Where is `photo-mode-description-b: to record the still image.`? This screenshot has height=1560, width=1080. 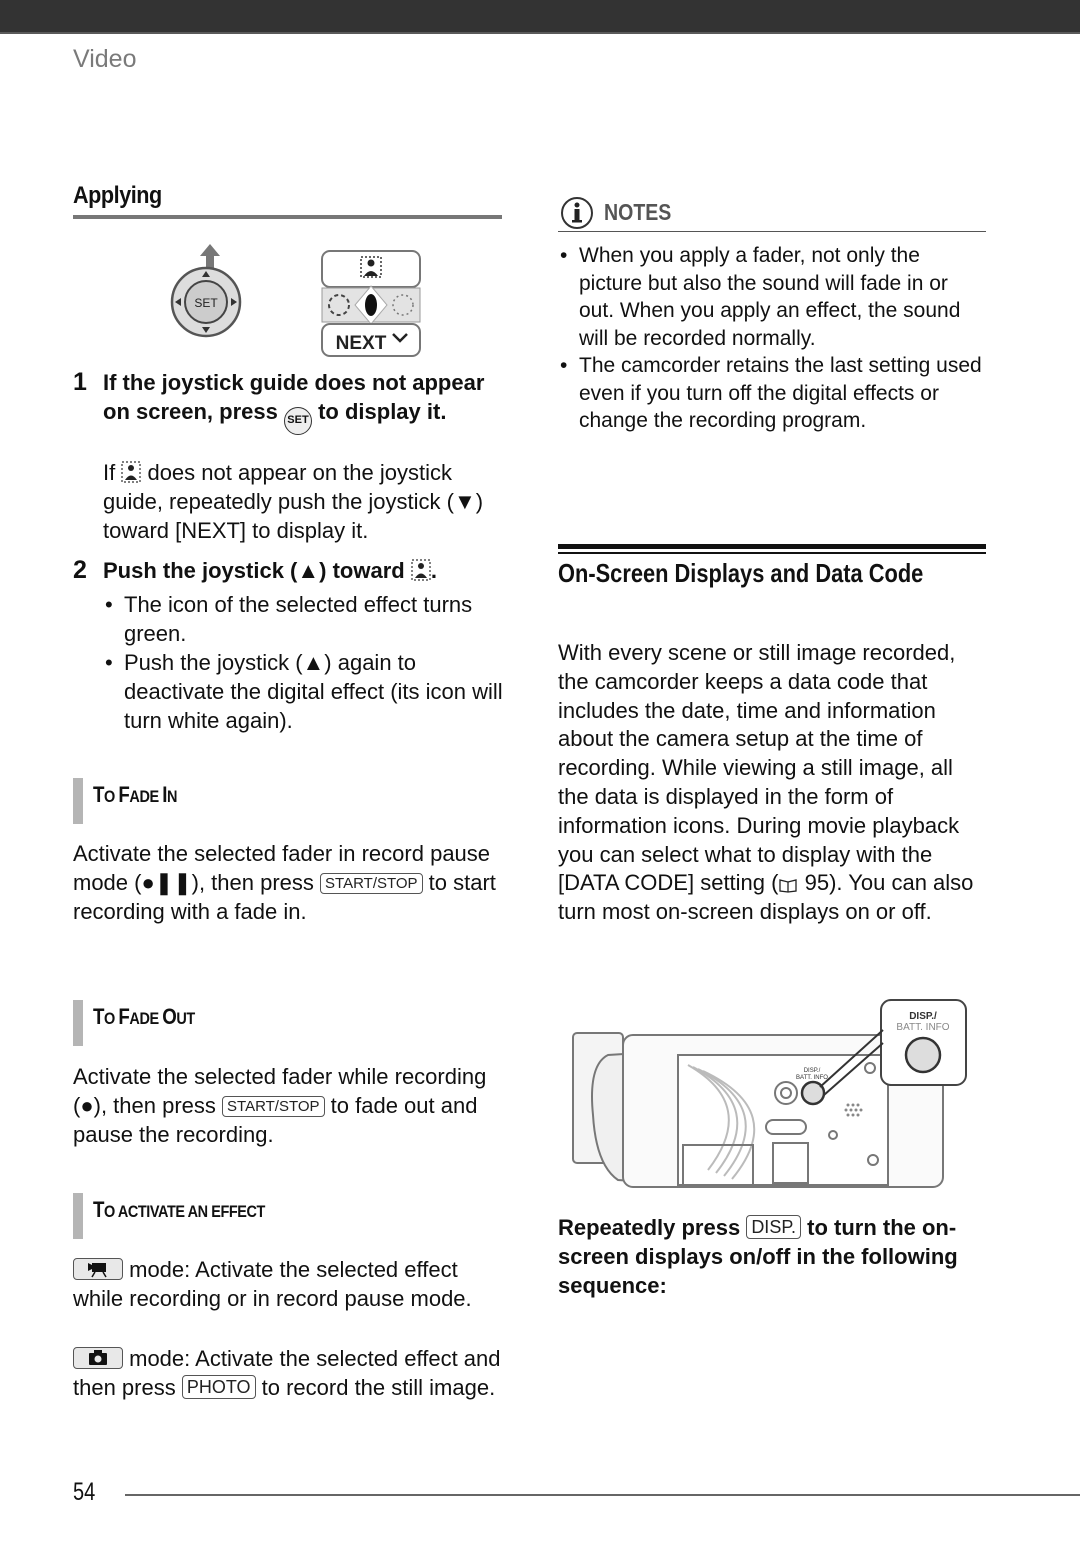 photo-mode-description-b: to record the still image. is located at coordinates (375, 1387).